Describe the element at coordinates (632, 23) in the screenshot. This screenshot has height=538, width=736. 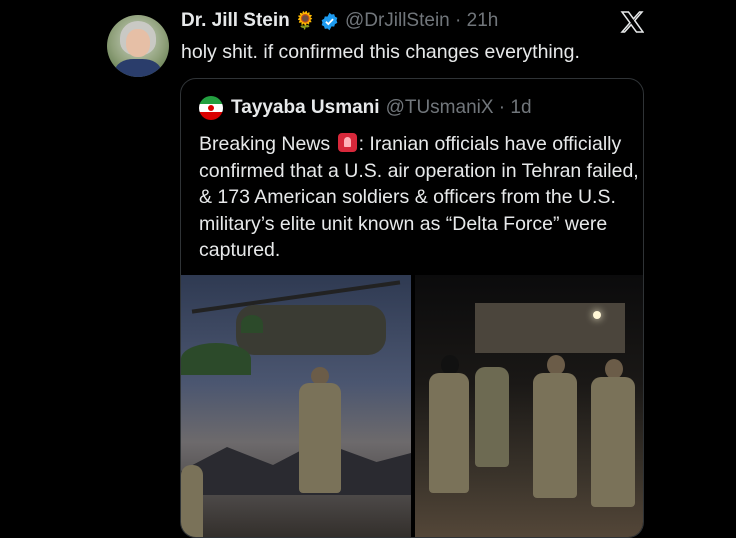
I see `x-logo-icon` at that location.